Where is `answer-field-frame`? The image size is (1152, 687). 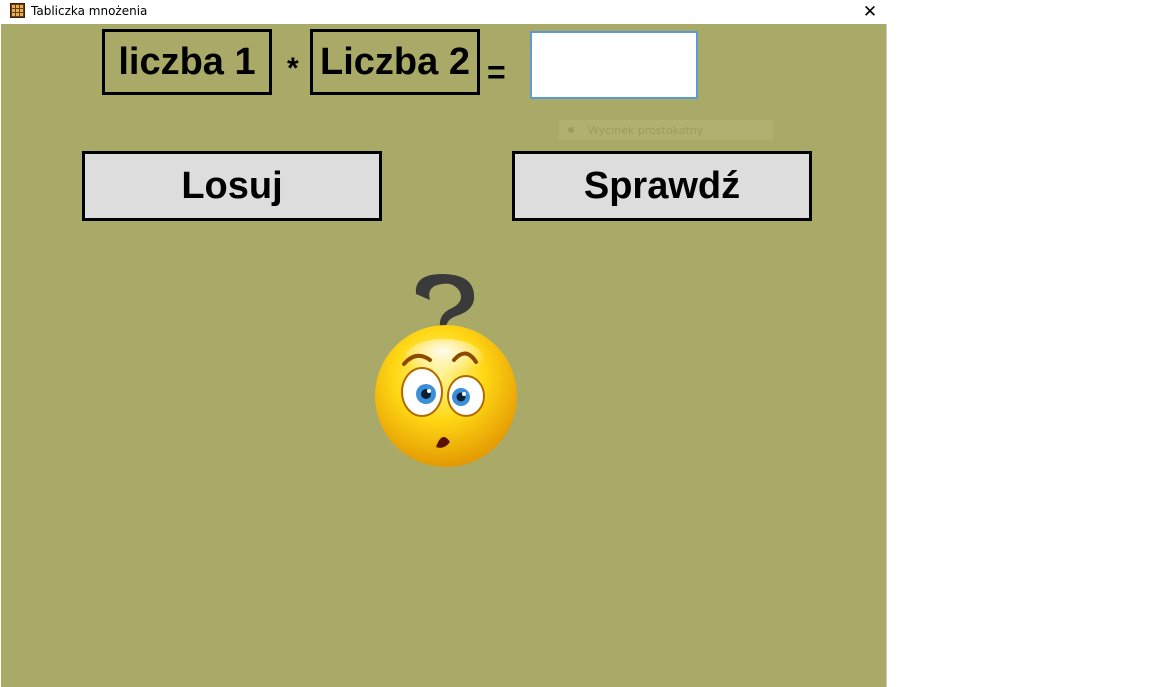
answer-field-frame is located at coordinates (614, 65).